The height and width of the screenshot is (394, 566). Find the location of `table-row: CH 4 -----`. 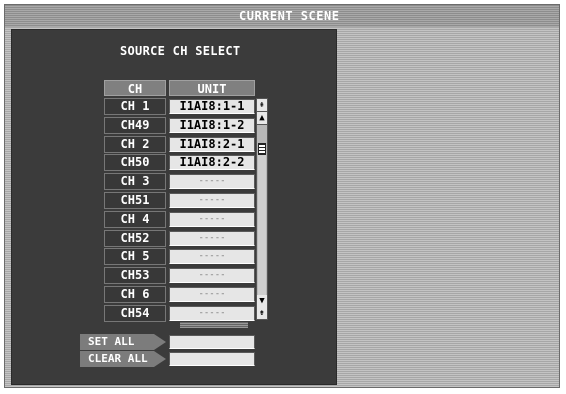

table-row: CH 4 ----- is located at coordinates (180, 219).